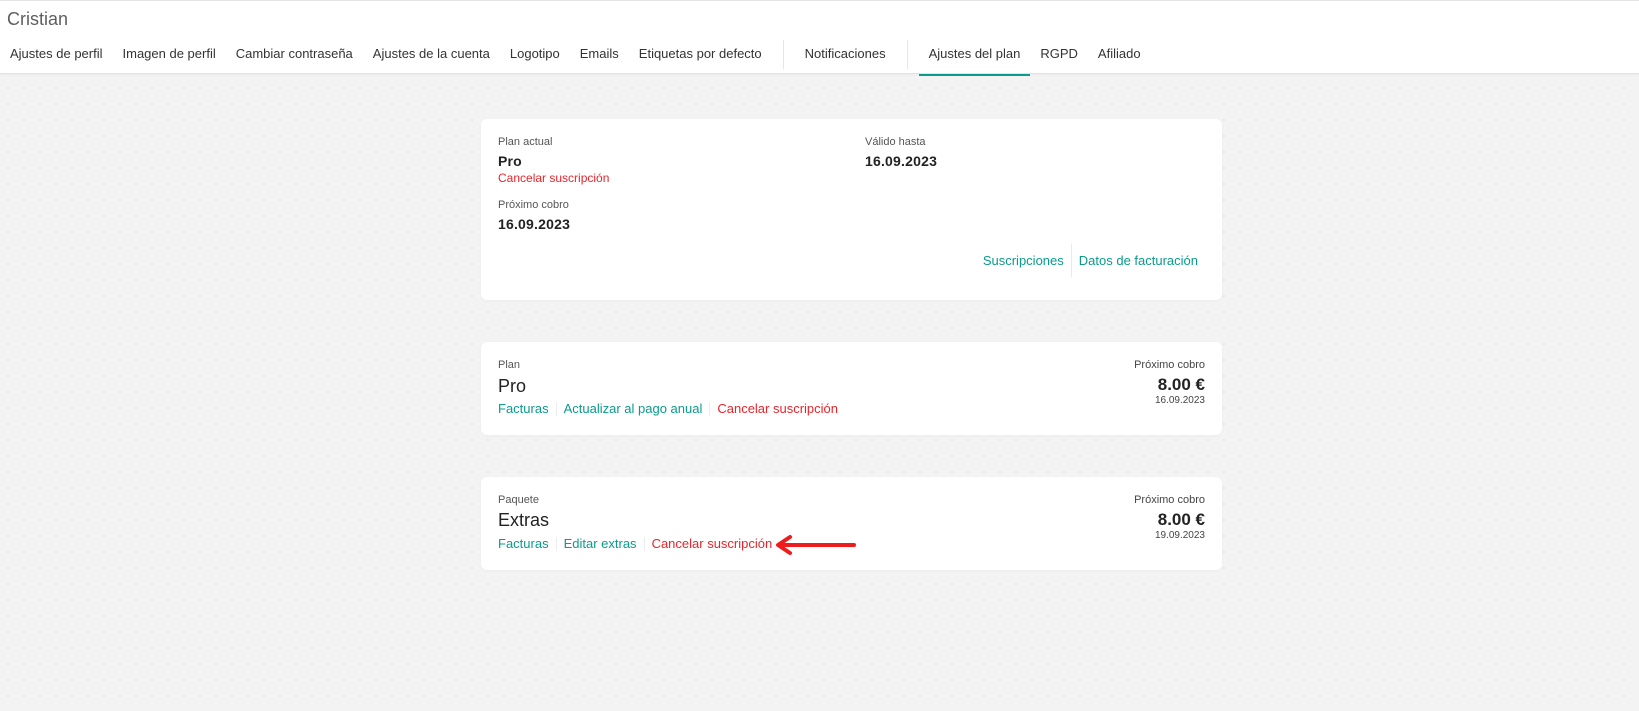 Image resolution: width=1639 pixels, height=711 pixels. What do you see at coordinates (38, 19) in the screenshot?
I see `user-name: Cristian` at bounding box center [38, 19].